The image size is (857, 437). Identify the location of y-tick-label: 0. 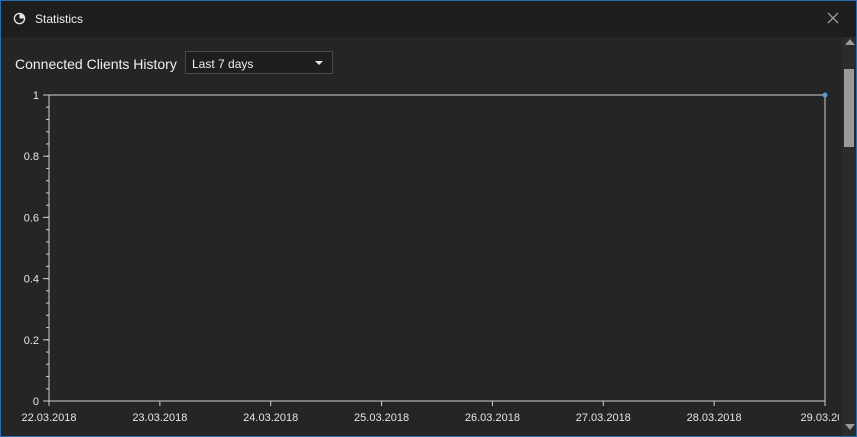
(36, 402).